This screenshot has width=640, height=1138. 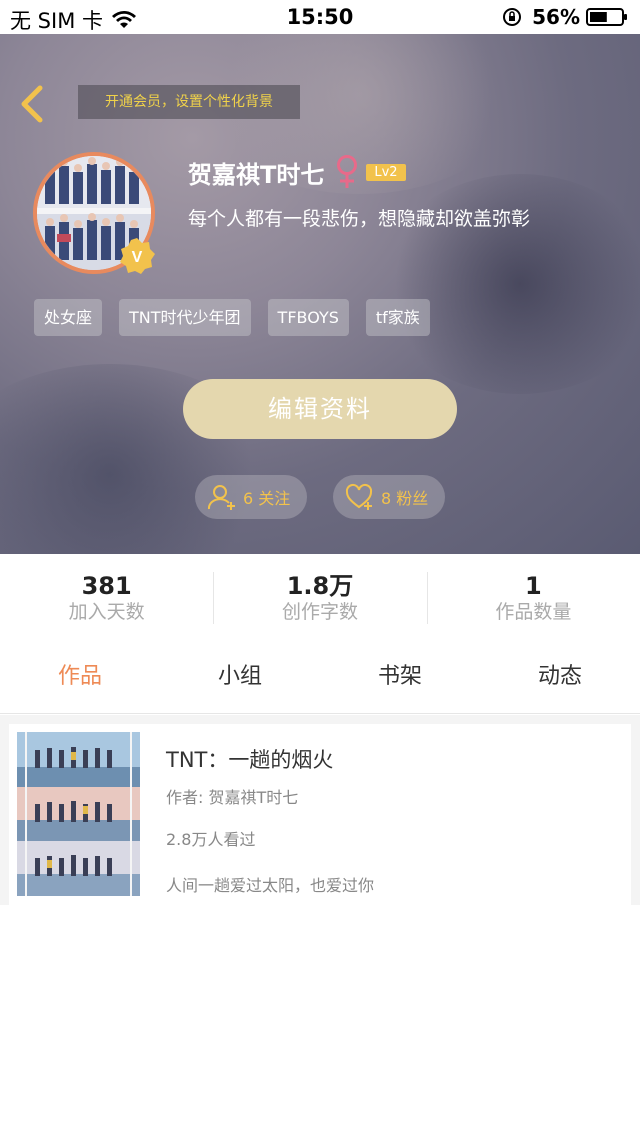 What do you see at coordinates (320, 409) in the screenshot?
I see `edit-profile-button: 编辑资料` at bounding box center [320, 409].